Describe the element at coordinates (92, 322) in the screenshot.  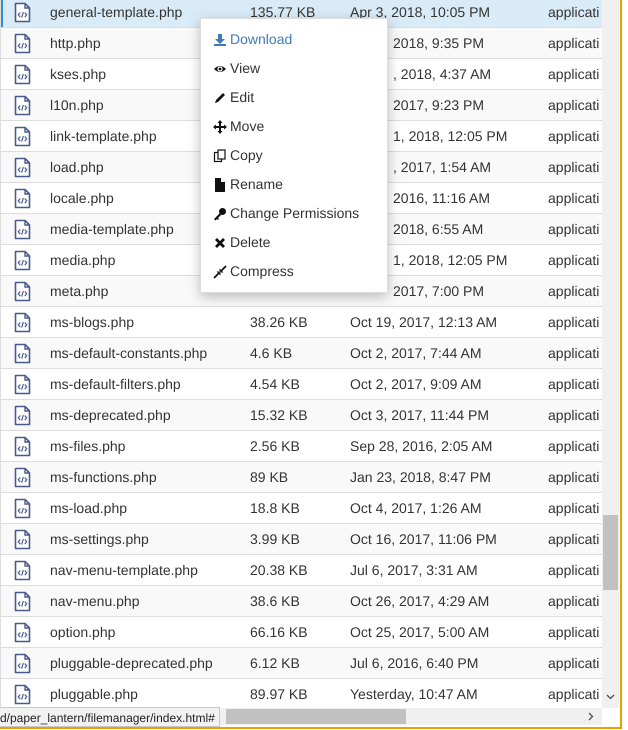
I see `file-name: ms-blogs.php` at that location.